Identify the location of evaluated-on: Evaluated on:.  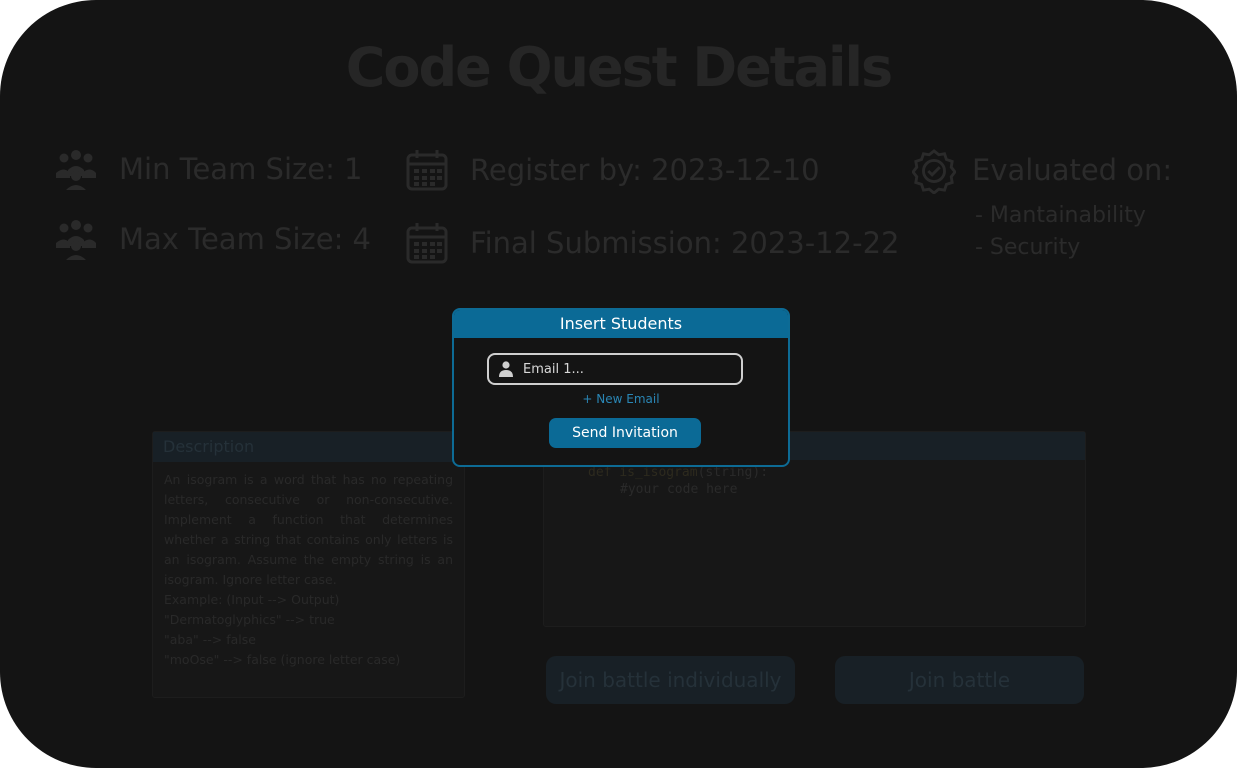
(1042, 171).